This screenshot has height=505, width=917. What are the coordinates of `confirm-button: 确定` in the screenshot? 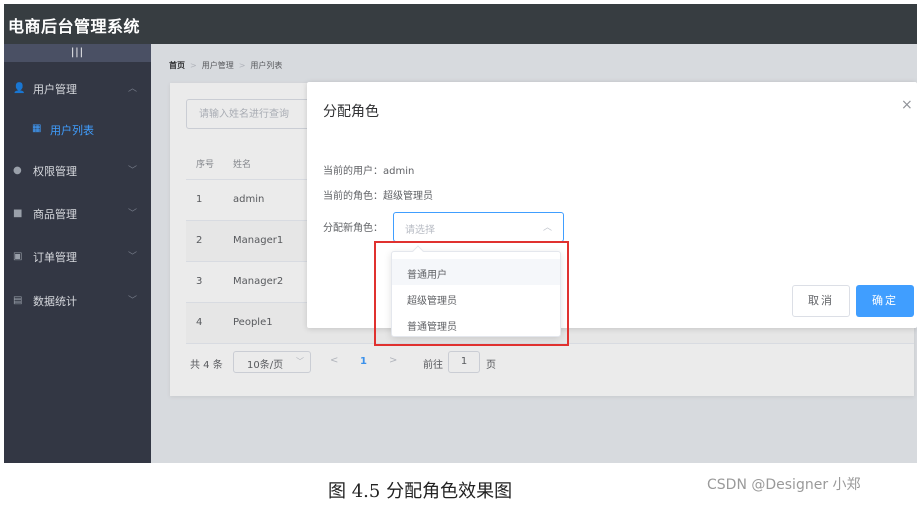 It's located at (885, 301).